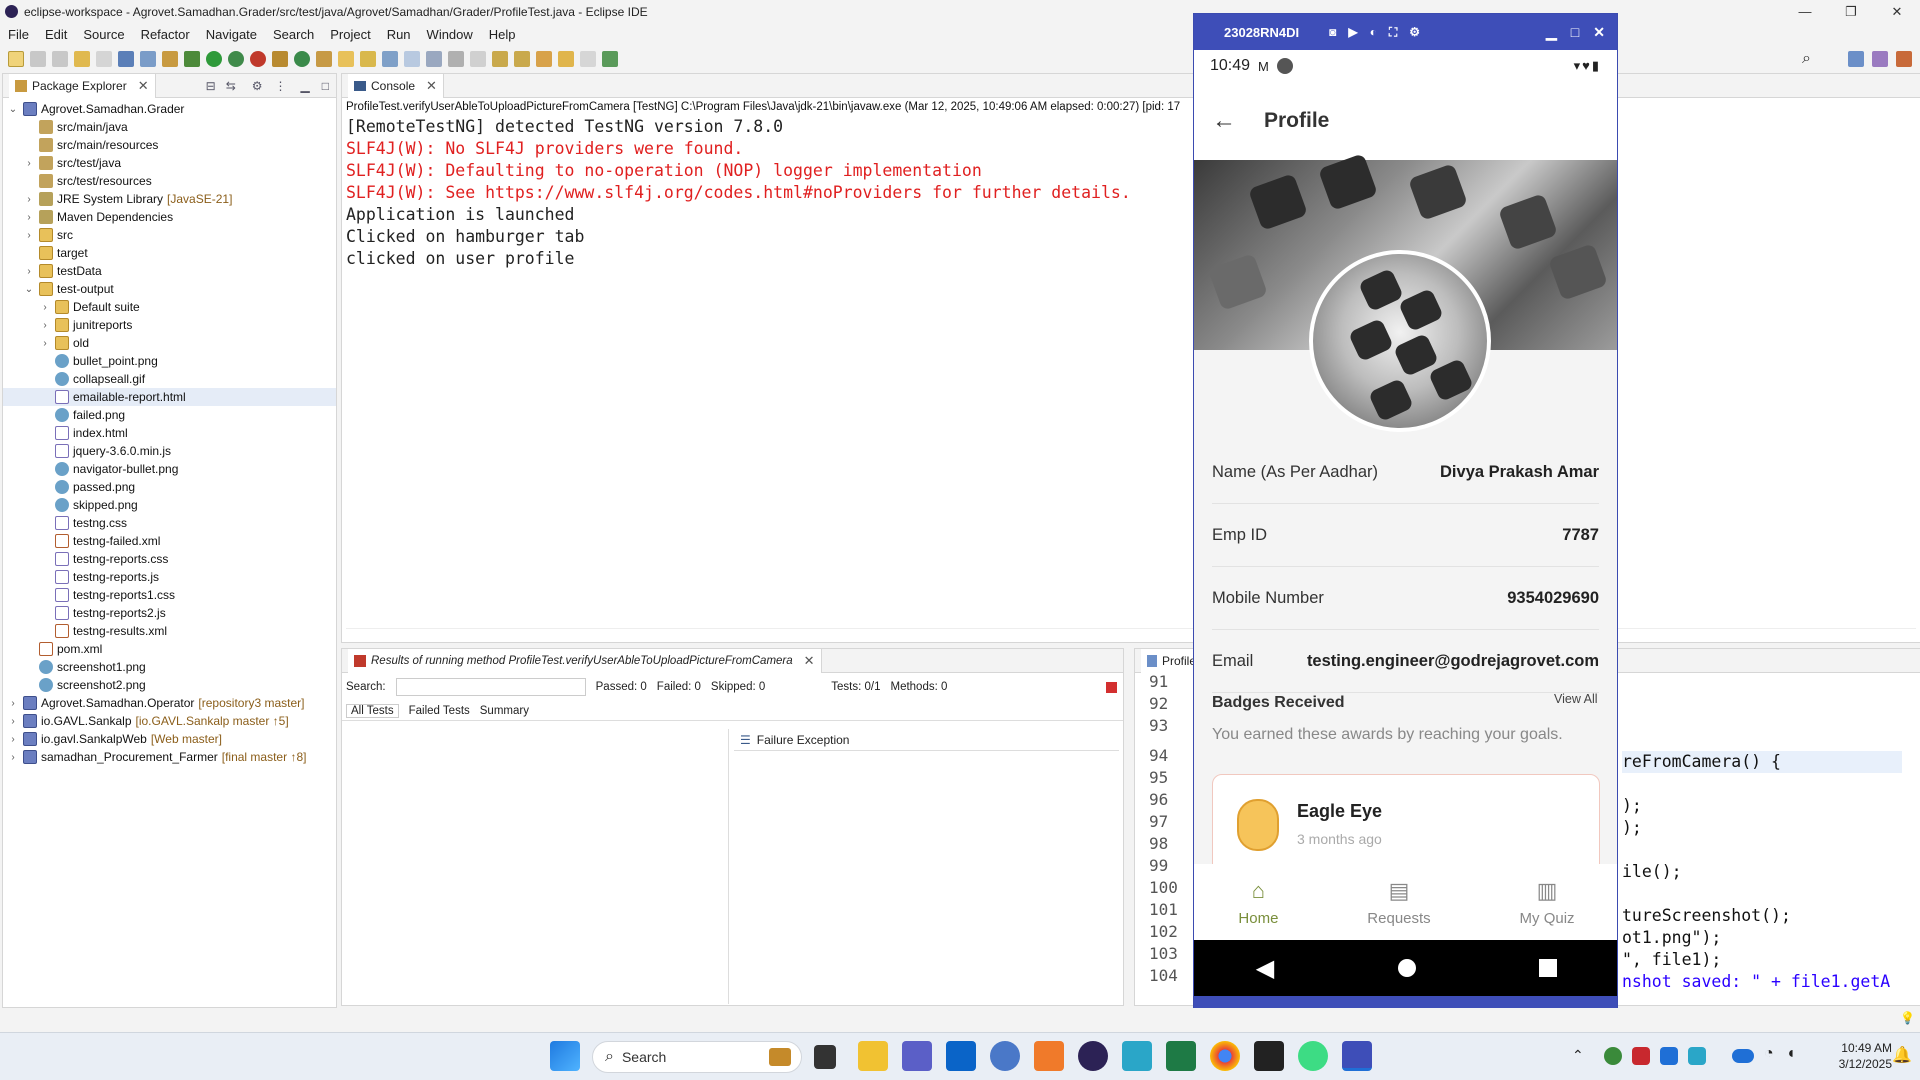 Image resolution: width=1920 pixels, height=1080 pixels. What do you see at coordinates (961, 1056) in the screenshot?
I see `outlook-icon` at bounding box center [961, 1056].